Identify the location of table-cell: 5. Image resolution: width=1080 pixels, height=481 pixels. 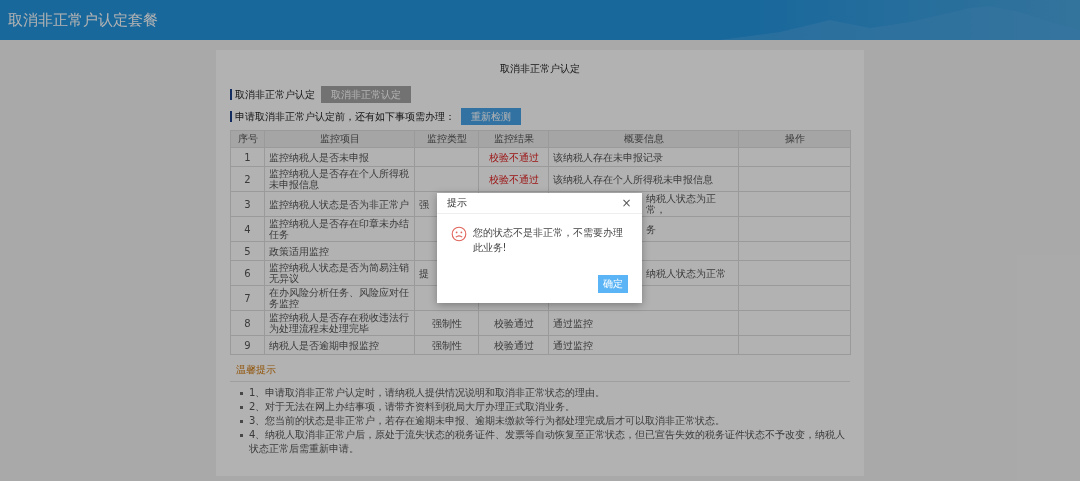
(247, 251).